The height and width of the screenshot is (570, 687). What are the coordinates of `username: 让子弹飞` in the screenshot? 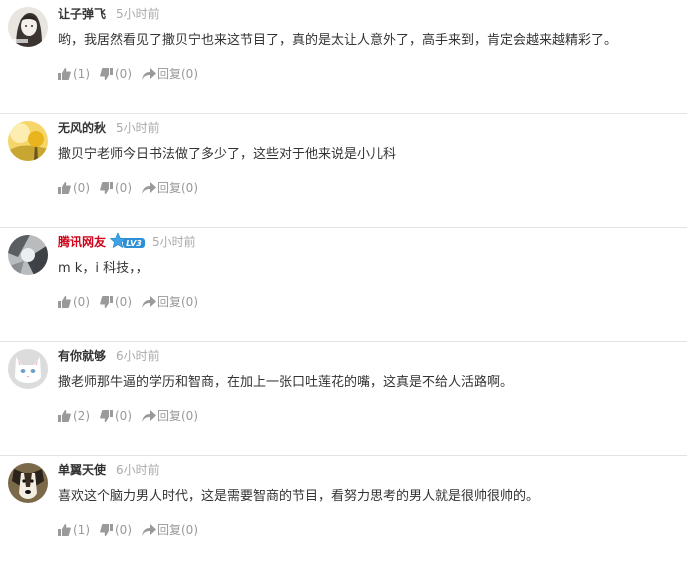 It's located at (82, 13).